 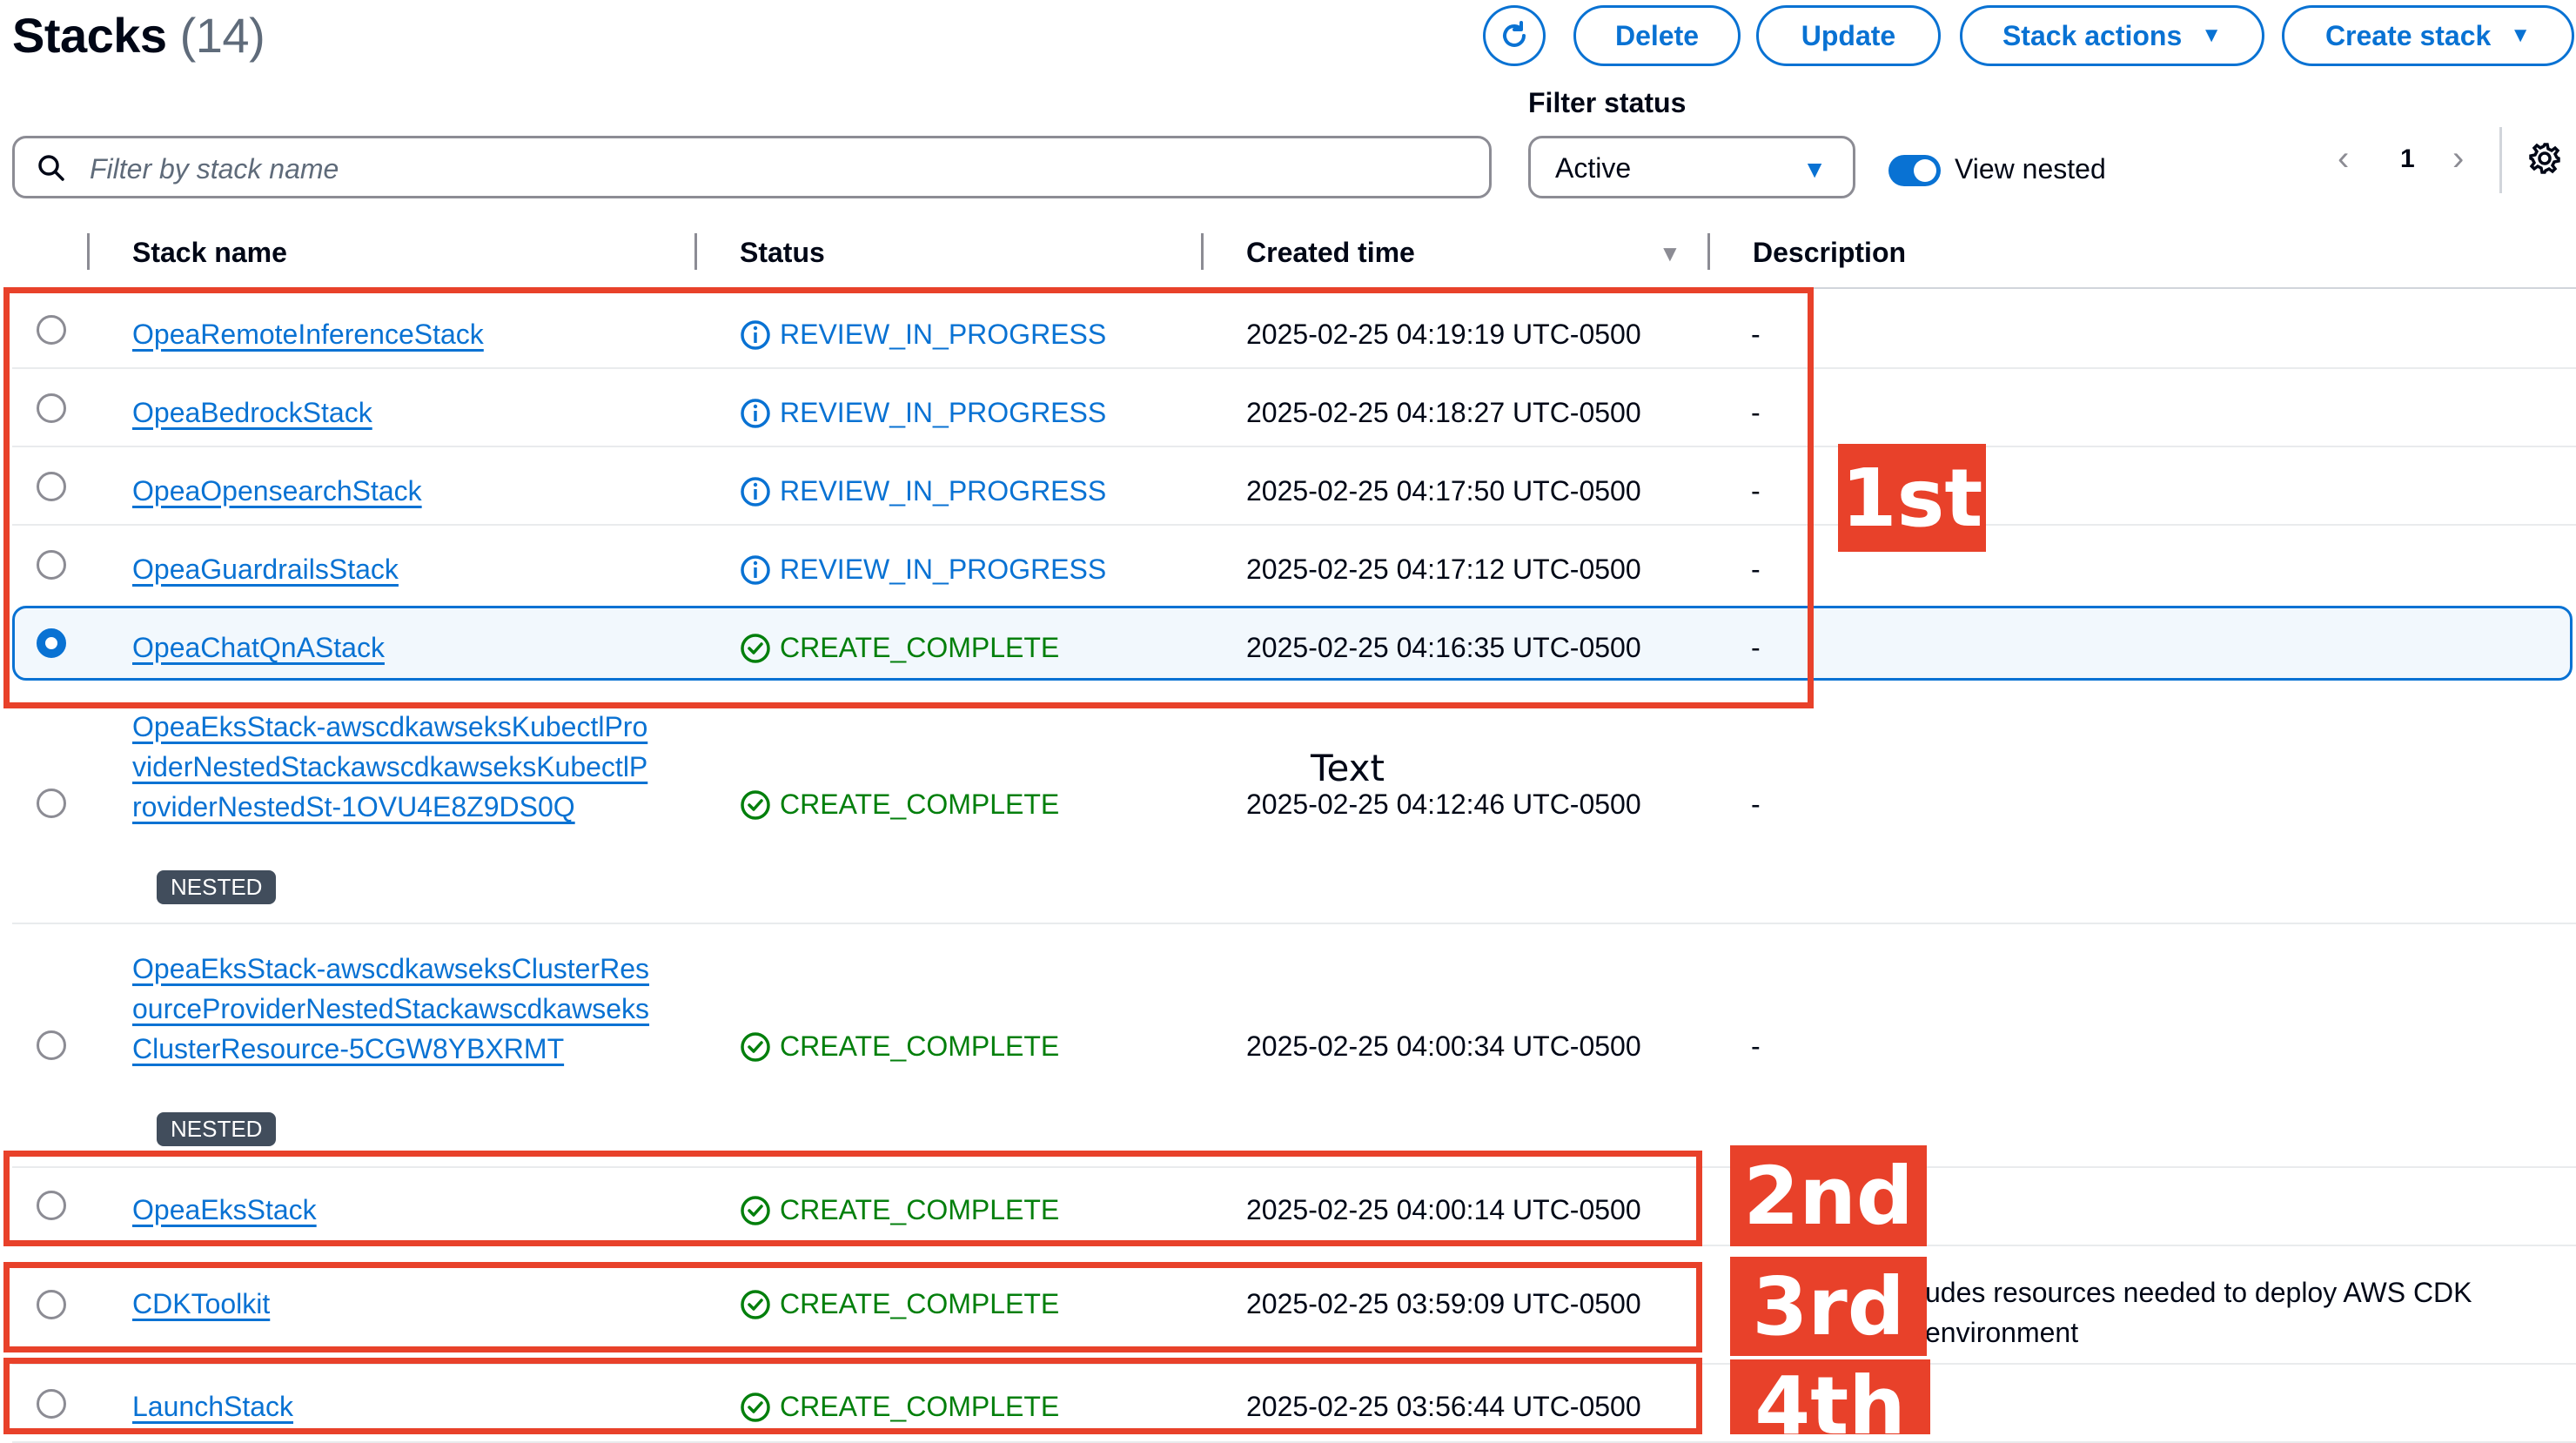 I want to click on refresh-button, so click(x=1515, y=36).